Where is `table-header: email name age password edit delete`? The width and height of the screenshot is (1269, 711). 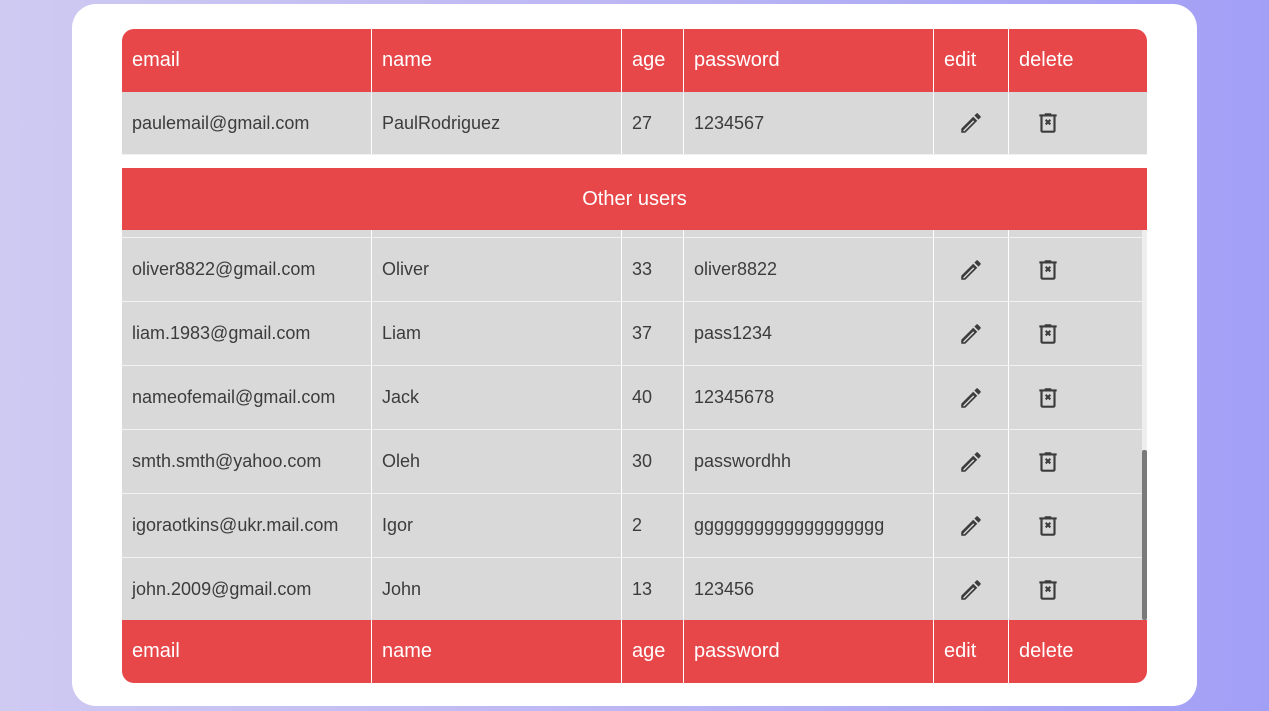 table-header: email name age password edit delete is located at coordinates (634, 60).